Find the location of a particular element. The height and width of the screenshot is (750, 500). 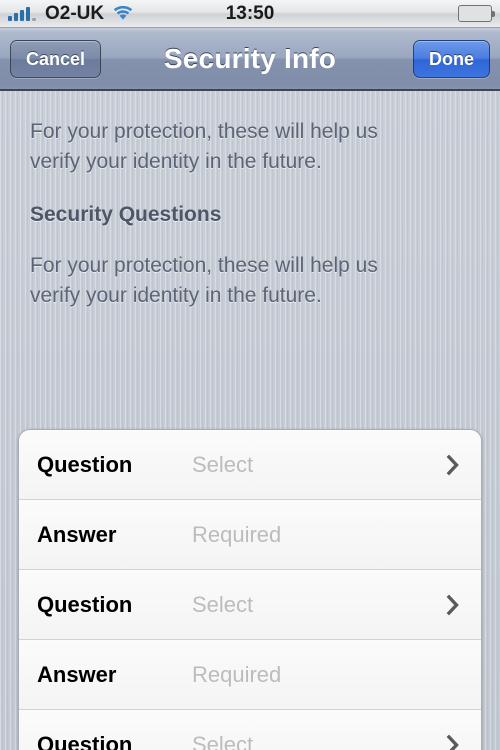

cancel-button: Cancel is located at coordinates (56, 58).